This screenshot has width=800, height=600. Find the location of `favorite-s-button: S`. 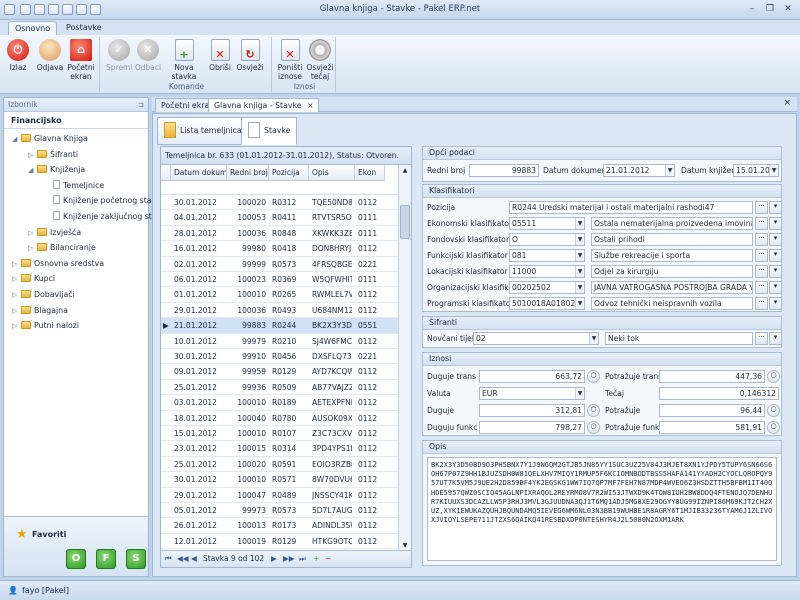

favorite-s-button: S is located at coordinates (136, 559).